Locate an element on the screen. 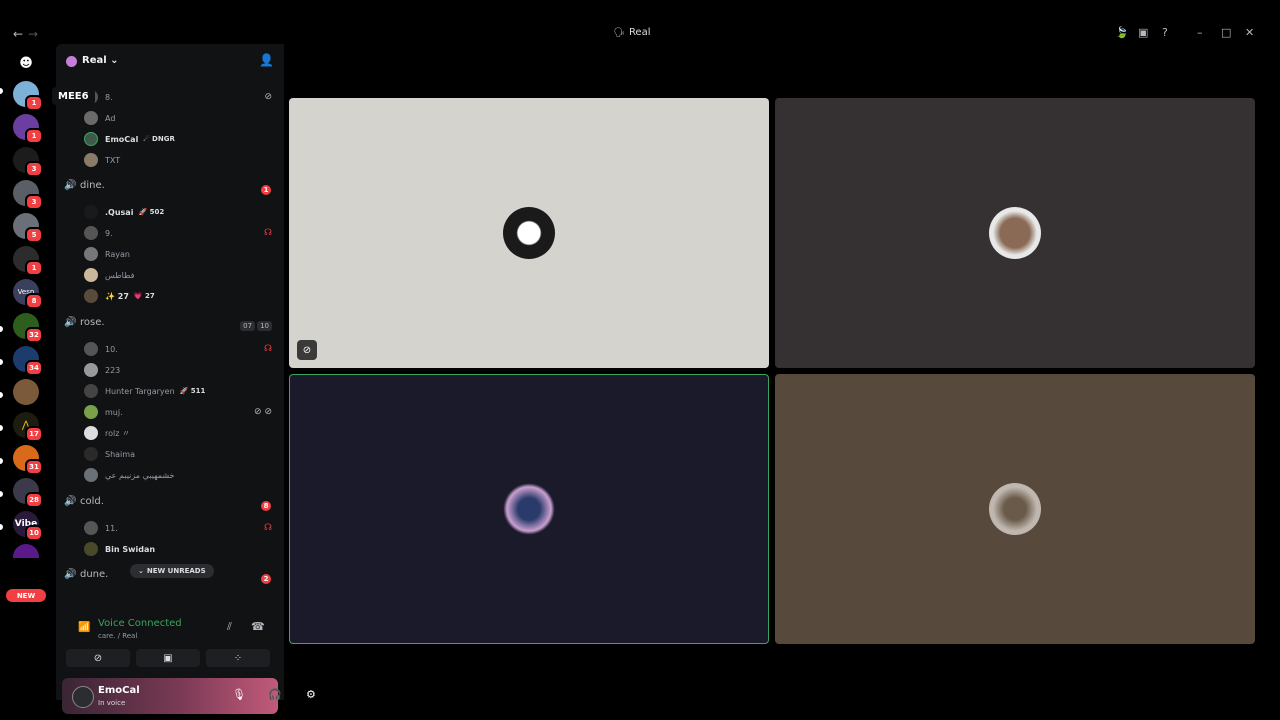  voice-user: Bin Swidan is located at coordinates (119, 549).